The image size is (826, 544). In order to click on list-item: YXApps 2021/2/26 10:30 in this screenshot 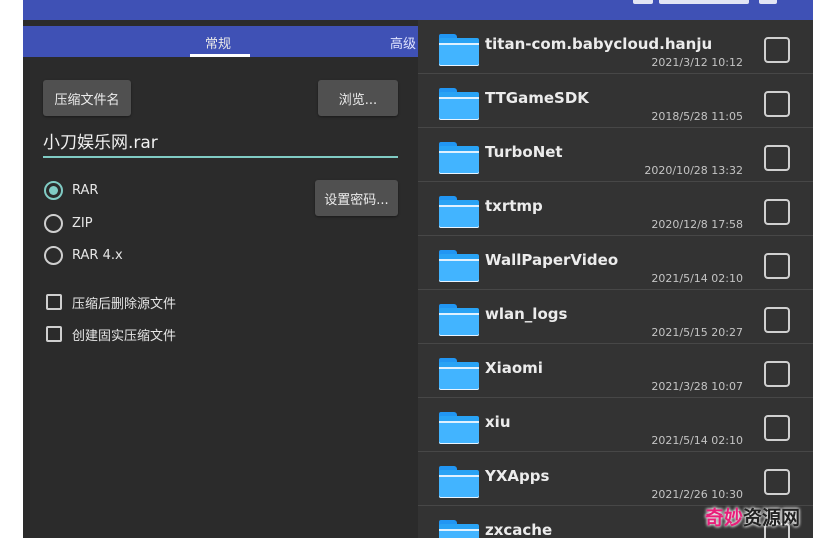, I will do `click(615, 479)`.